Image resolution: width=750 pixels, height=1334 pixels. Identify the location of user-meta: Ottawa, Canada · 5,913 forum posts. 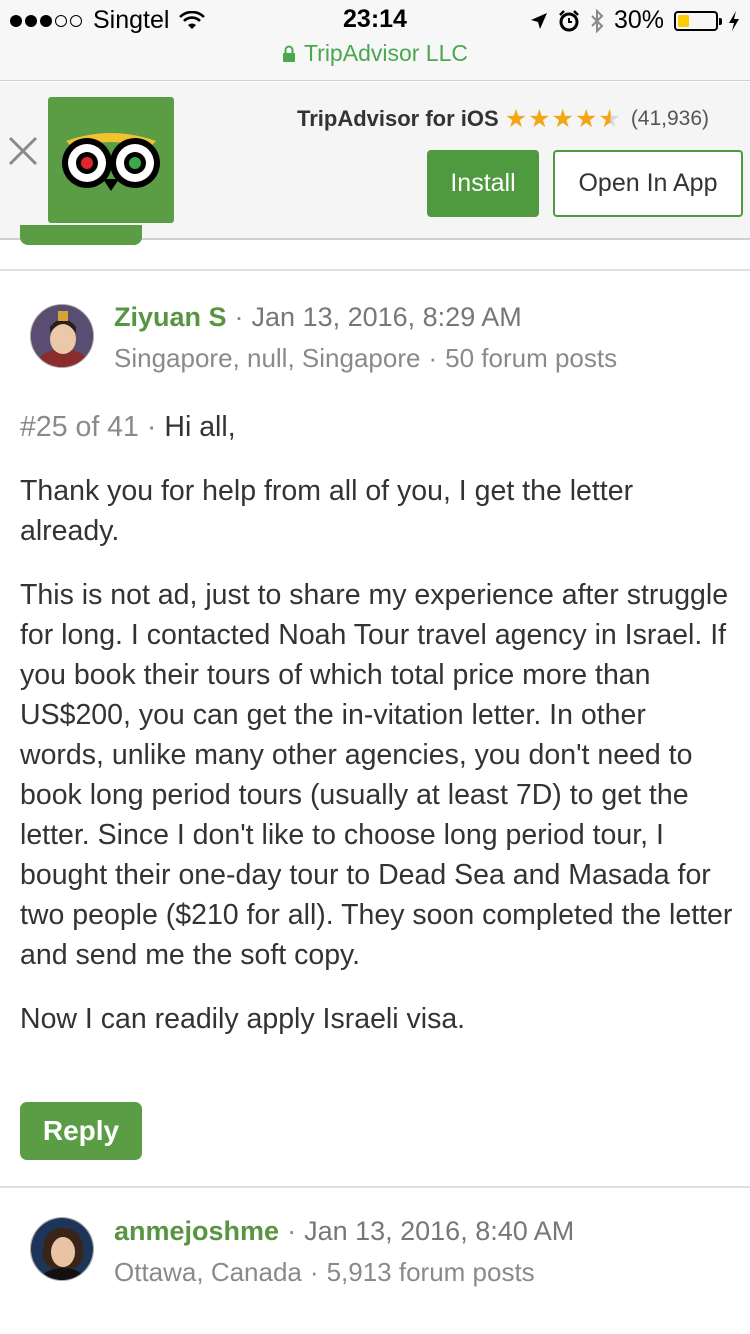
(324, 1272).